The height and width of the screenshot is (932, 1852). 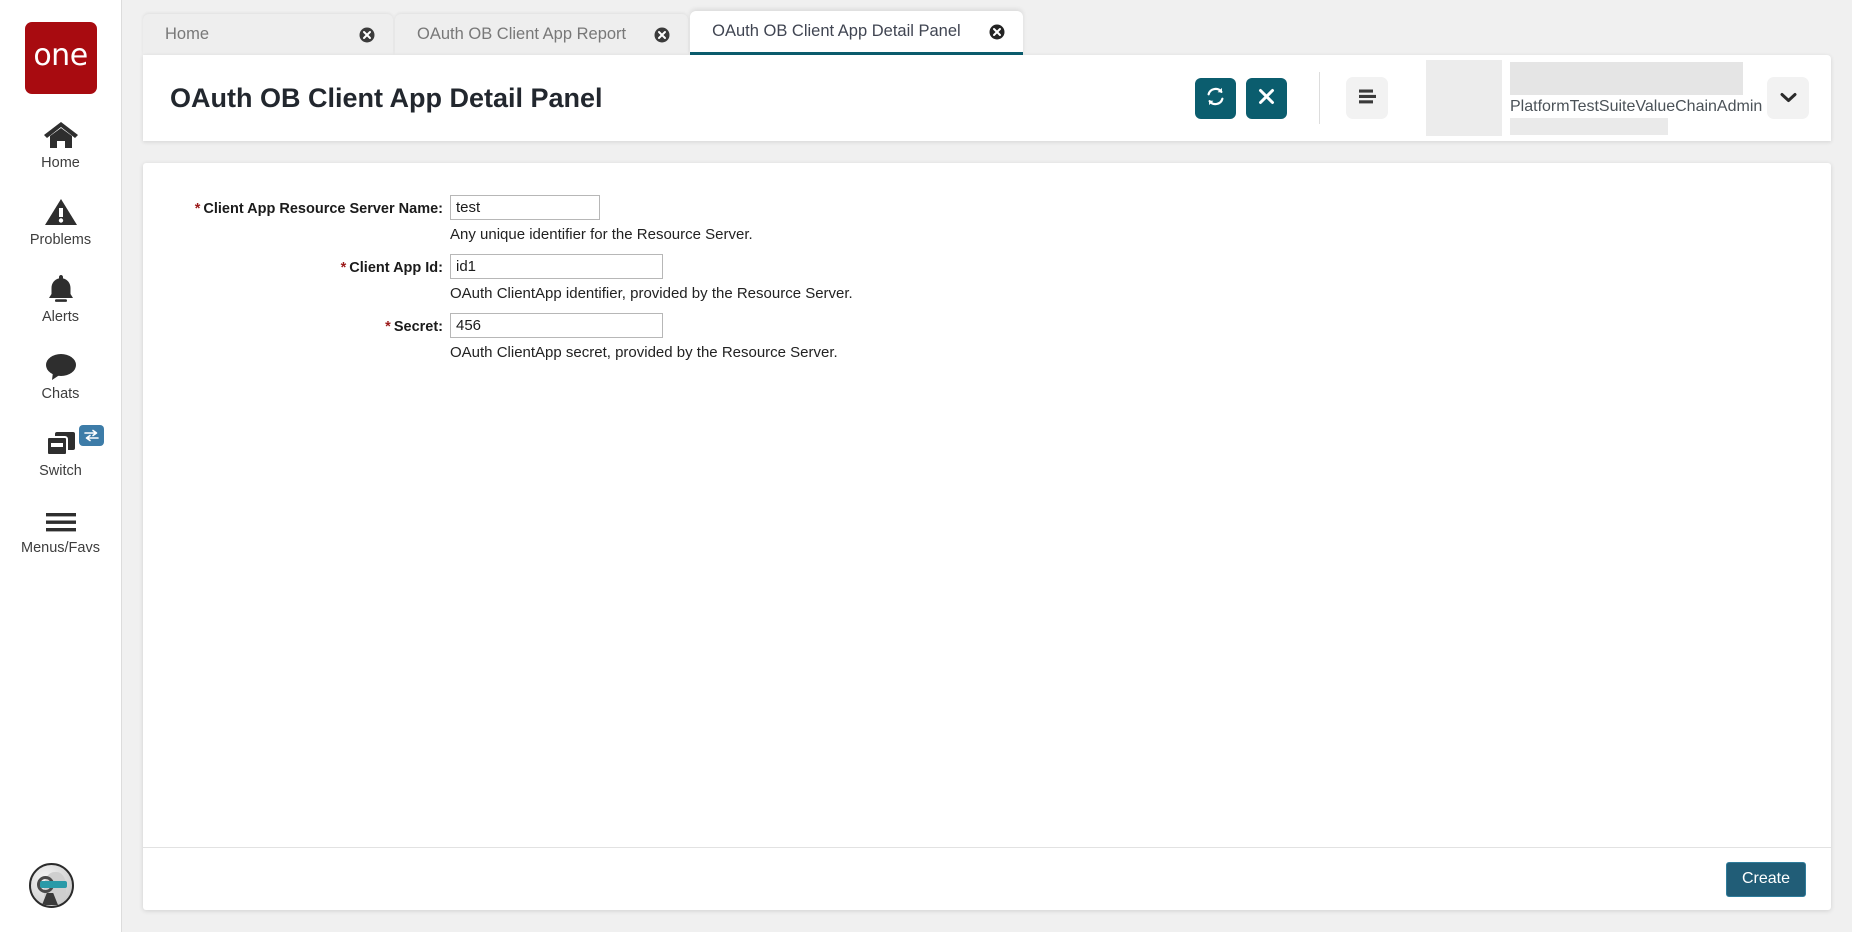 What do you see at coordinates (60, 240) in the screenshot?
I see `sidebar-item-label: Problems` at bounding box center [60, 240].